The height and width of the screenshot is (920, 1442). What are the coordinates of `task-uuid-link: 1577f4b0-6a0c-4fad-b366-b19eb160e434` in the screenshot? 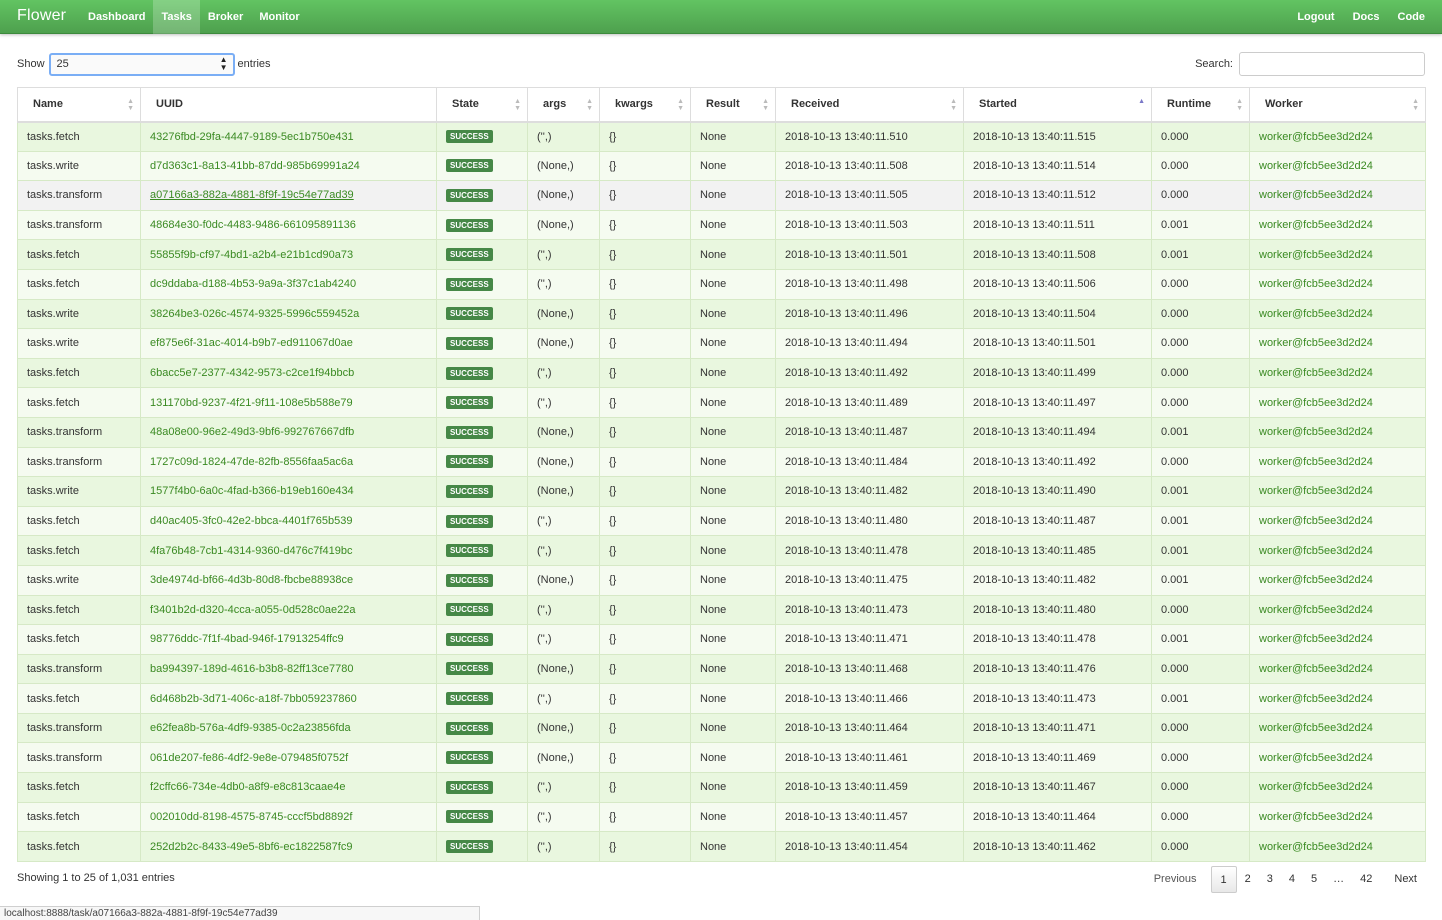 It's located at (288, 491).